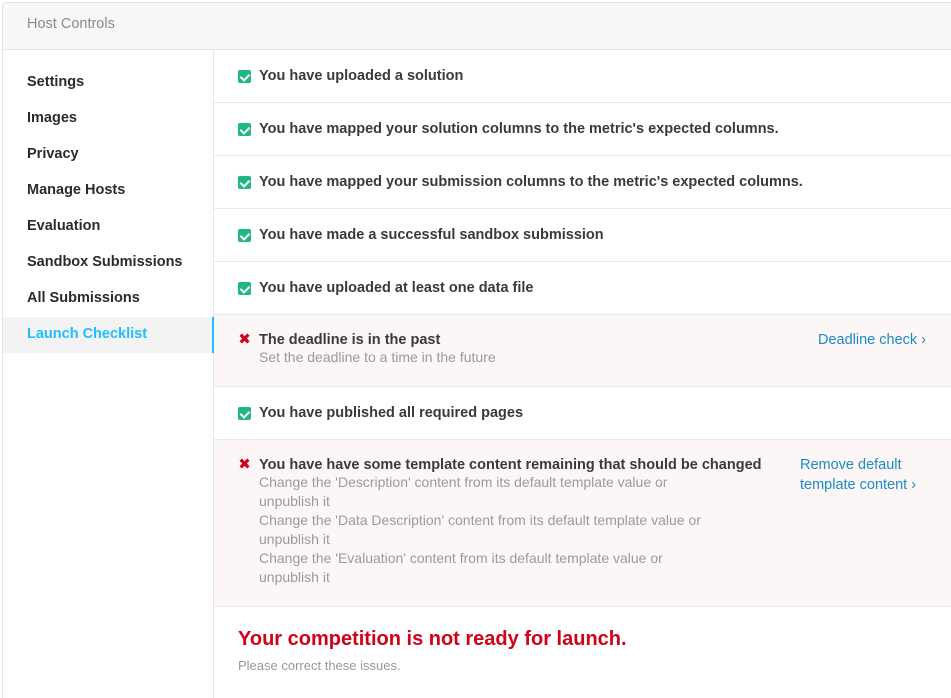  Describe the element at coordinates (319, 665) in the screenshot. I see `launch-status-subtitle: Please correct these issues.` at that location.